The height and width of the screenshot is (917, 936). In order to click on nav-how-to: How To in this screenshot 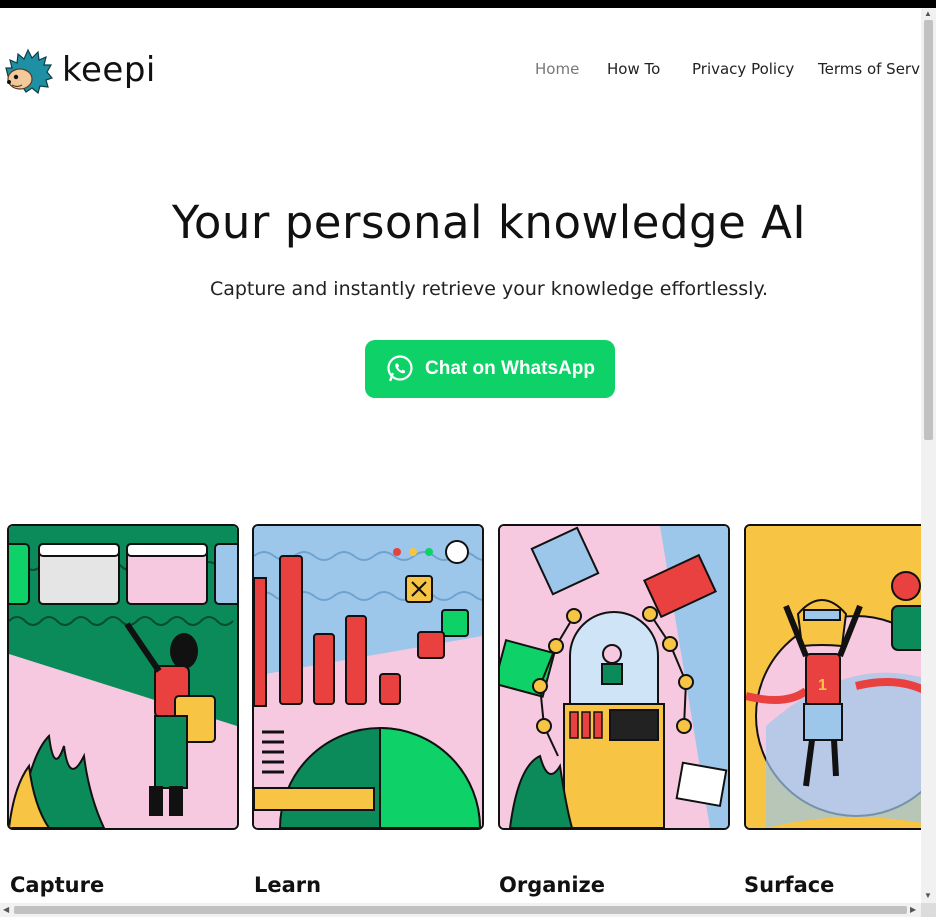, I will do `click(633, 69)`.